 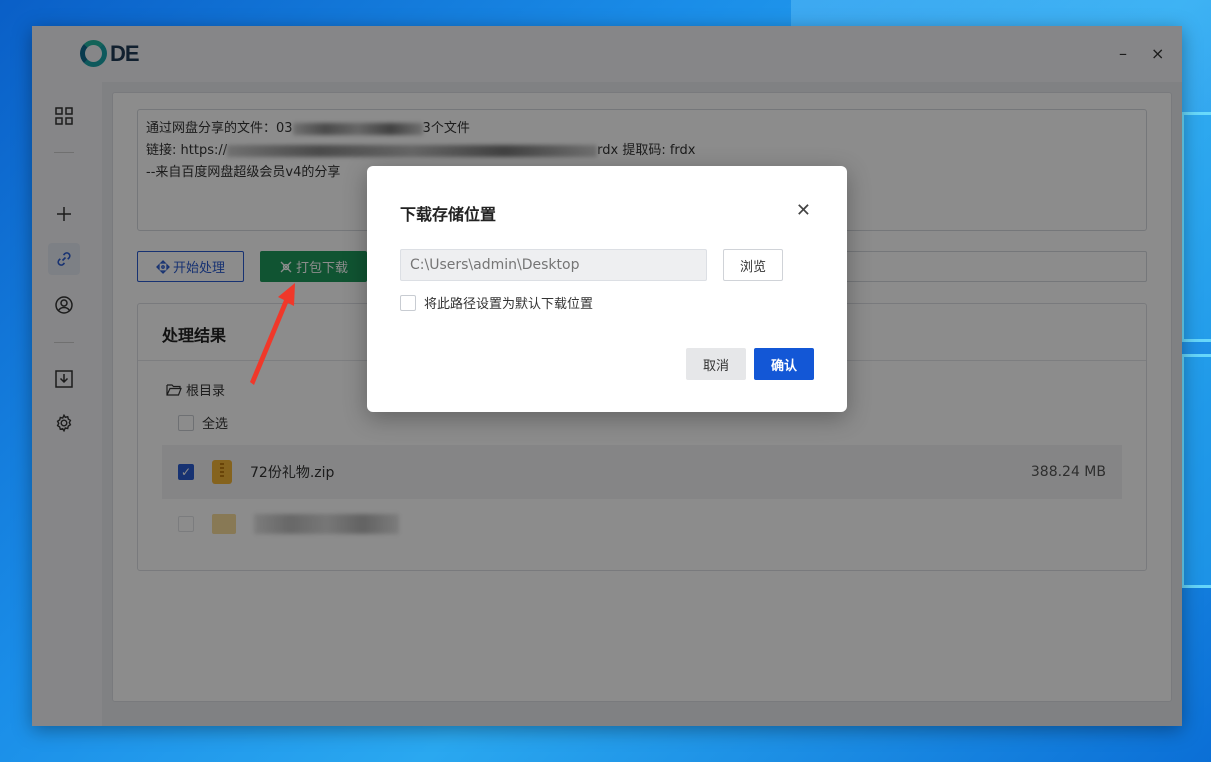 I want to click on dialog-title: 下载存储位置, so click(x=448, y=214).